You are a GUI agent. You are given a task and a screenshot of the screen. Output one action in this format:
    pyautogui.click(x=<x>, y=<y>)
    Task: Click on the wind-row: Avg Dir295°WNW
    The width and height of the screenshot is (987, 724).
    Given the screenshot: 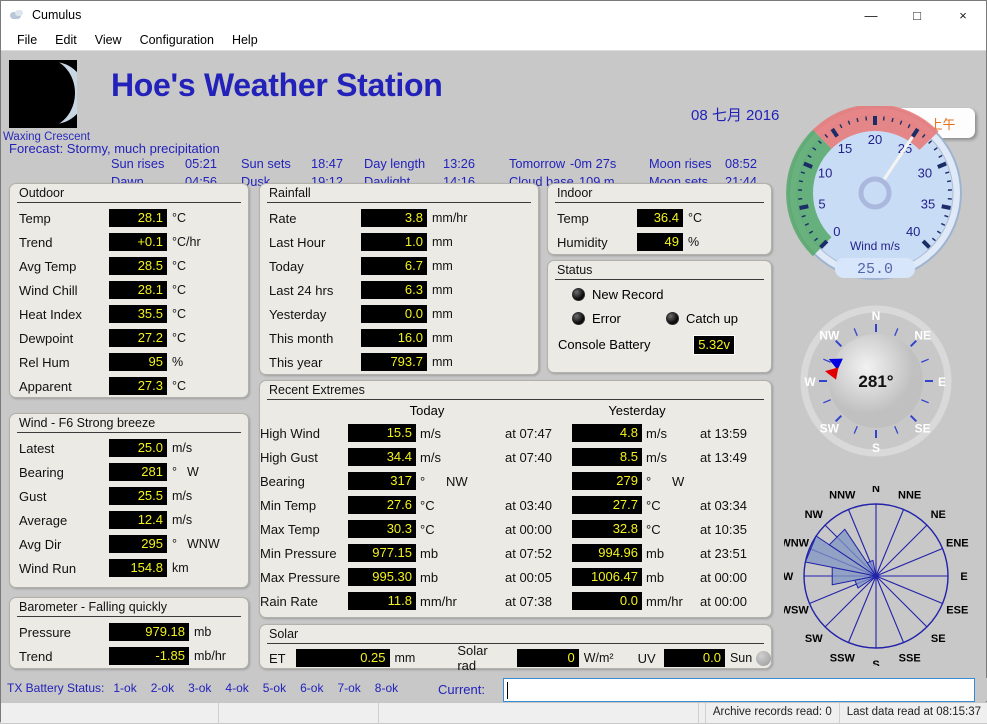 What is the action you would take?
    pyautogui.click(x=129, y=544)
    